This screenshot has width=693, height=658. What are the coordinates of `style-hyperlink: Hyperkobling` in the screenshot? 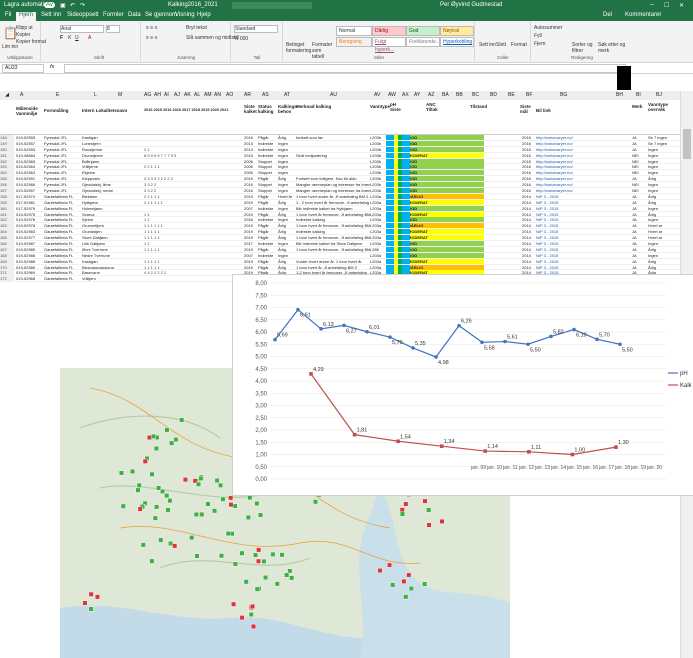 It's located at (457, 42).